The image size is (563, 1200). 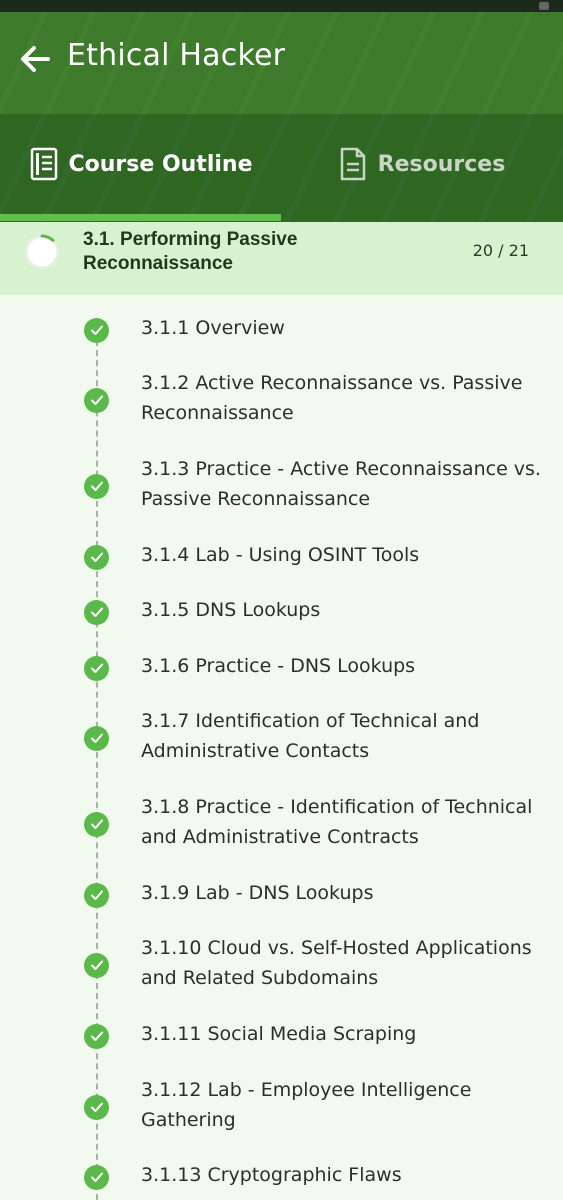 I want to click on lesson-item: 3.1.4 Lab - Using OSINT Tools, so click(x=281, y=555).